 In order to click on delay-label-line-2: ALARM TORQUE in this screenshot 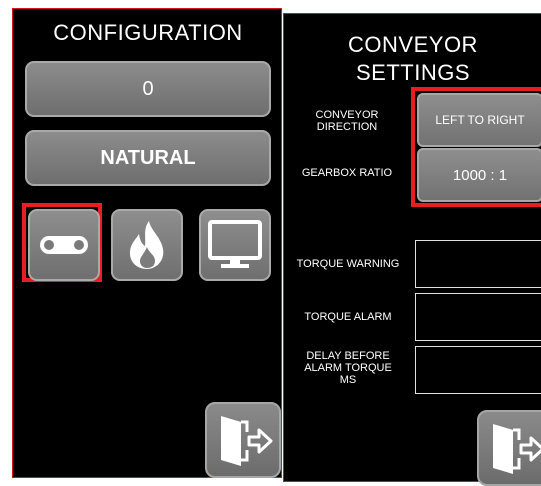, I will do `click(348, 368)`.